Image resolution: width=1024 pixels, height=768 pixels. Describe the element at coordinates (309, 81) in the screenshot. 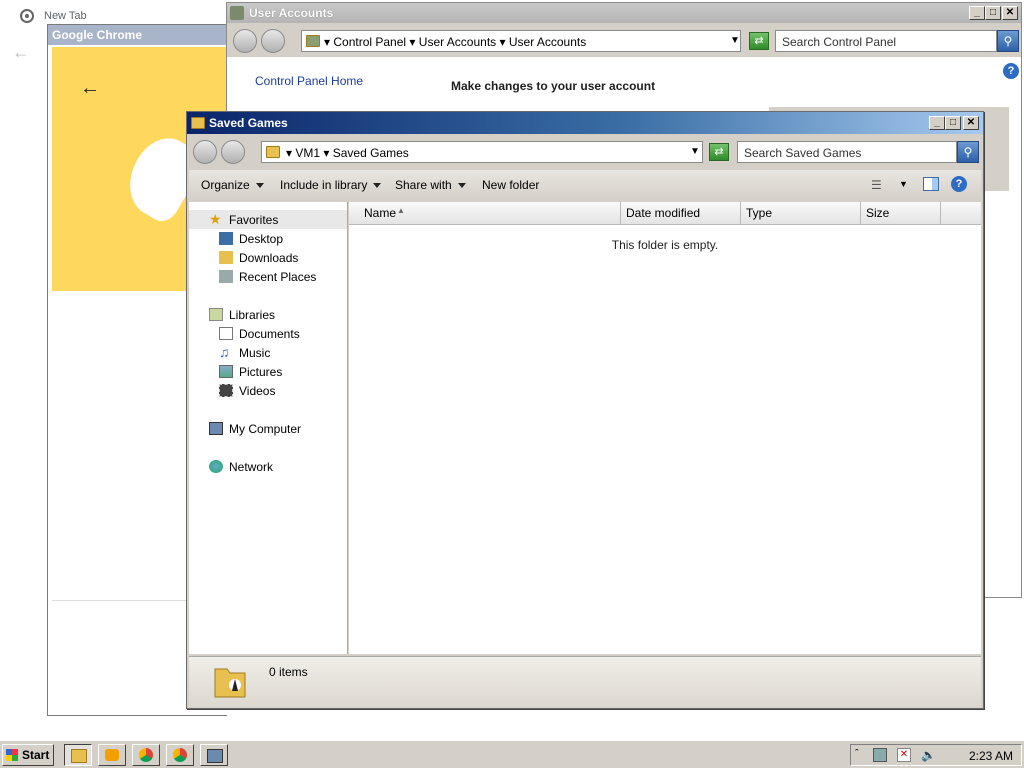

I see `control-panel-home-link: Control Panel Home` at that location.